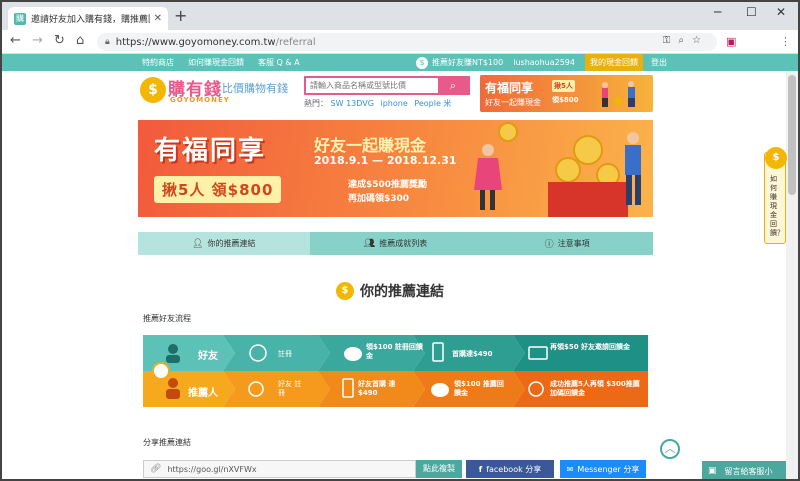 The image size is (800, 481). Describe the element at coordinates (385, 160) in the screenshot. I see `banner-dates: 2018.9.1 — 2018.12.31` at that location.